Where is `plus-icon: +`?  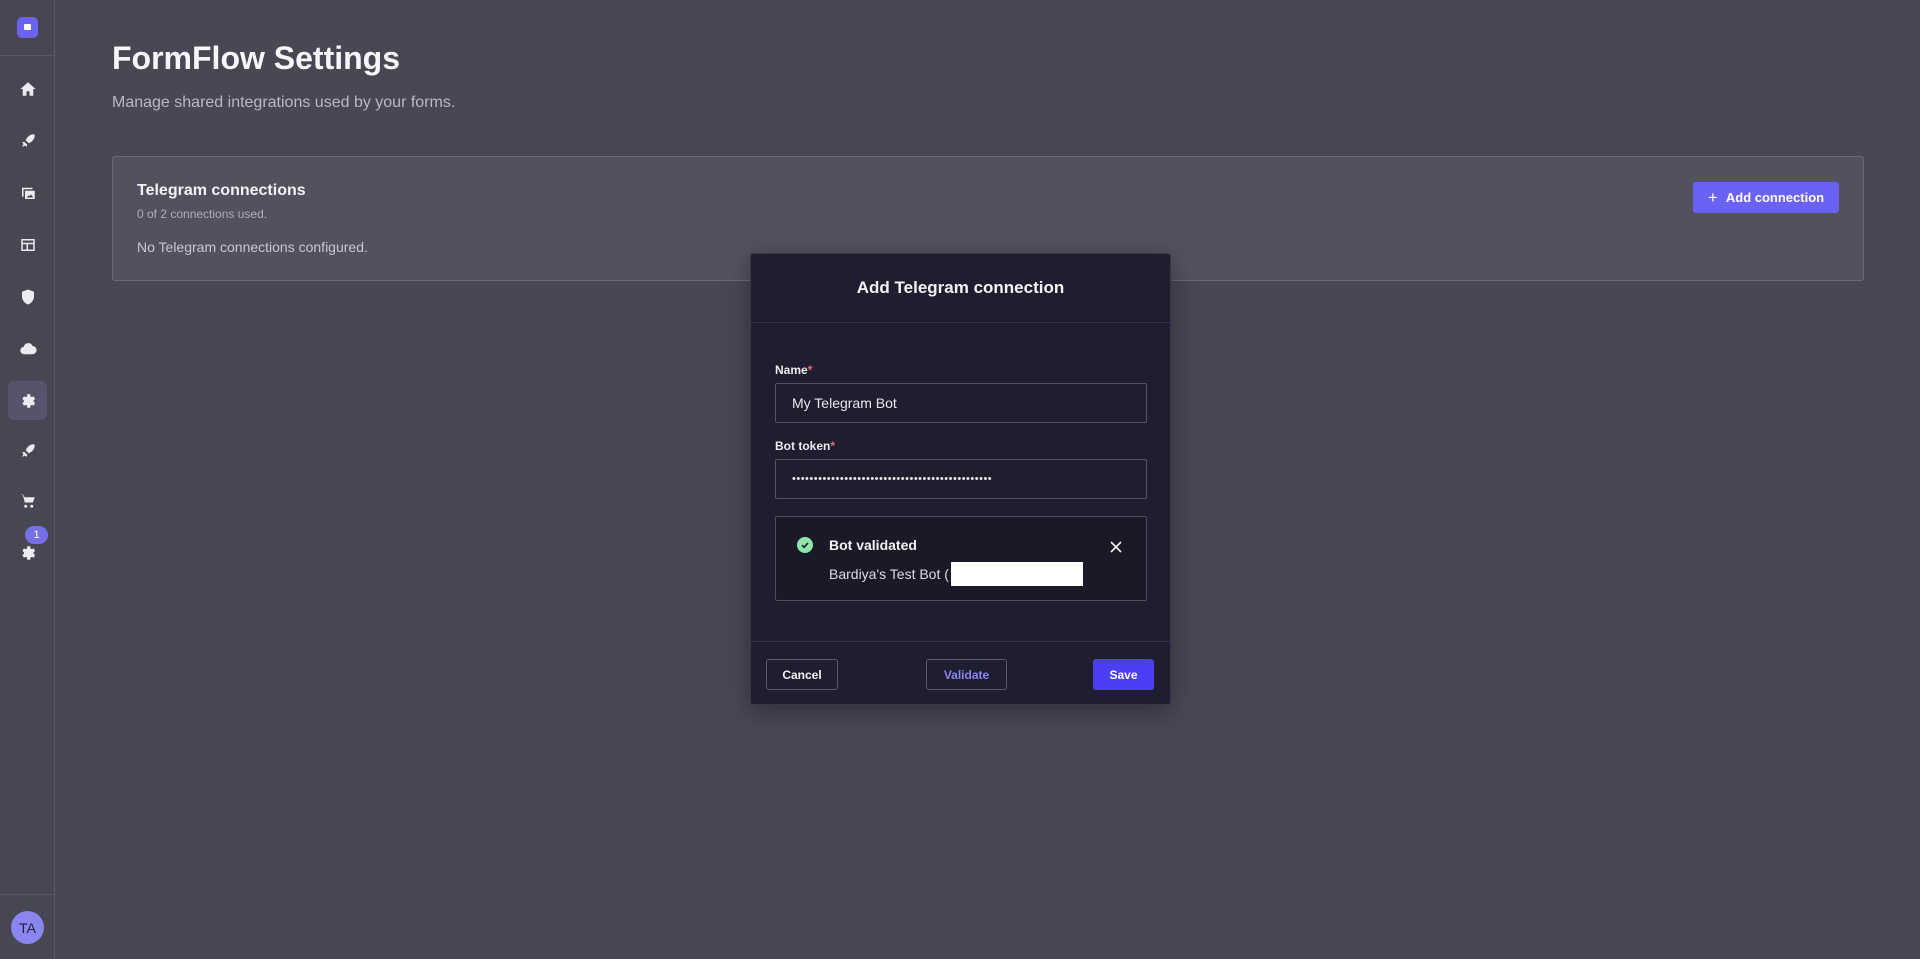 plus-icon: + is located at coordinates (1712, 197).